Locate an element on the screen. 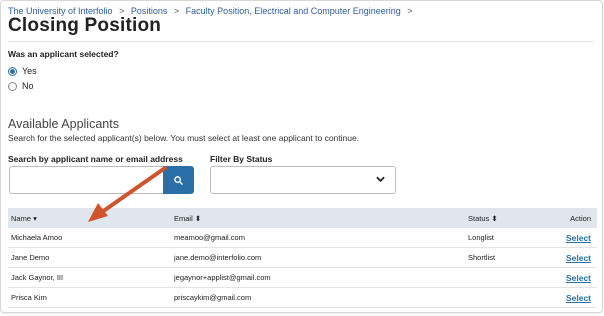 Image resolution: width=604 pixels, height=316 pixels. applicant-email: jegaynor+applist@gmail.com is located at coordinates (222, 277).